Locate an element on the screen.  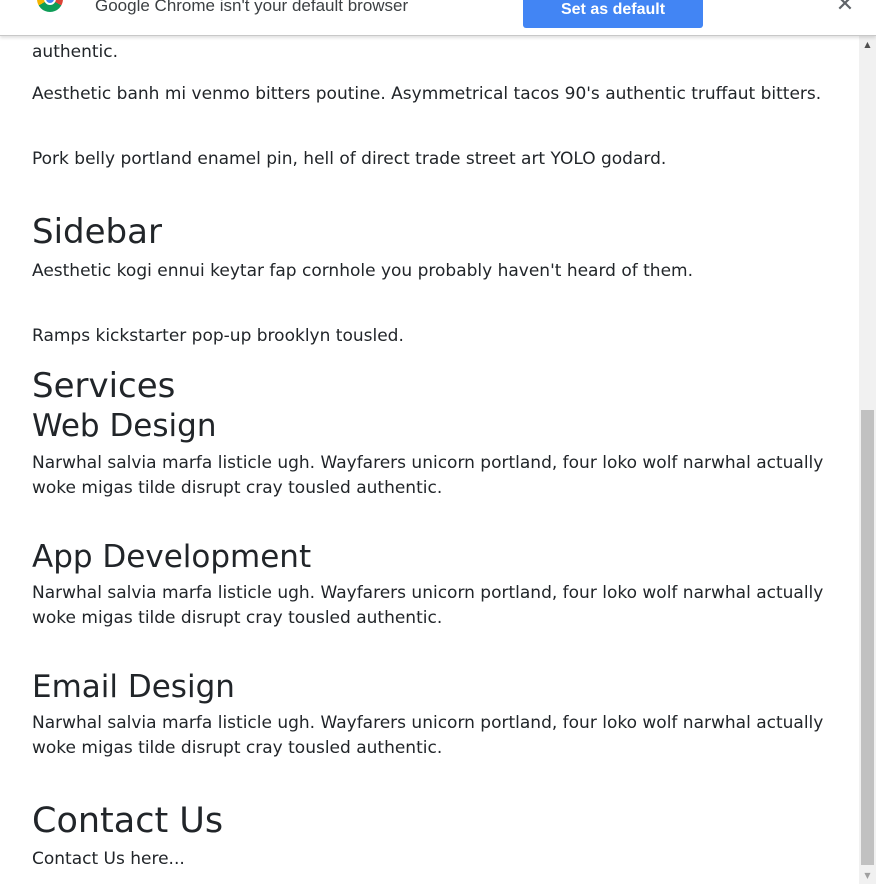
infobar-message: Google Chrome isn't your default browser is located at coordinates (252, 7).